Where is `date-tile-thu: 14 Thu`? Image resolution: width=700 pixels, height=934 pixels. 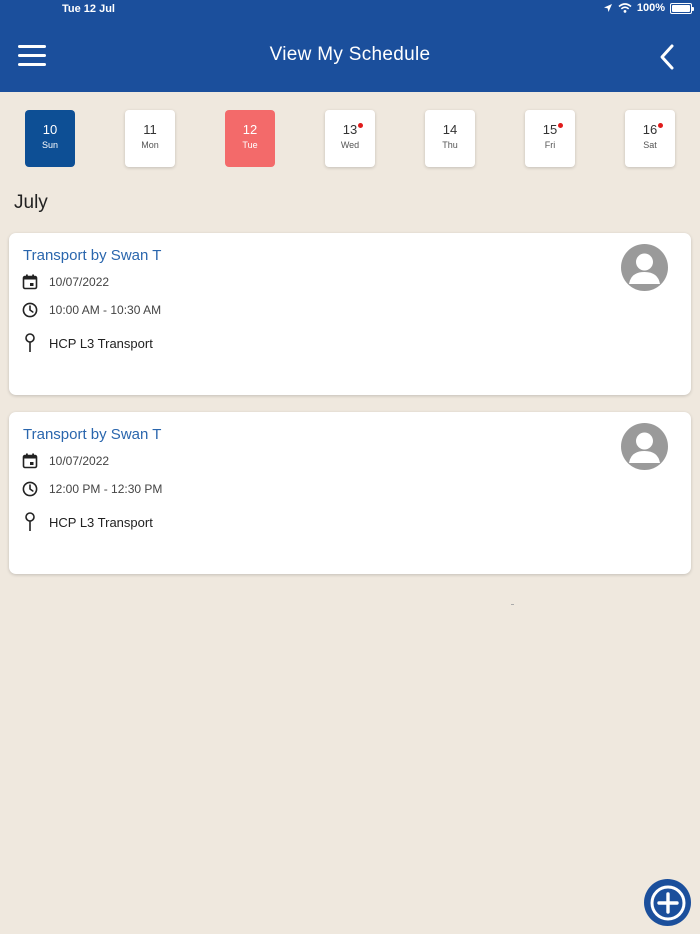
date-tile-thu: 14 Thu is located at coordinates (450, 138).